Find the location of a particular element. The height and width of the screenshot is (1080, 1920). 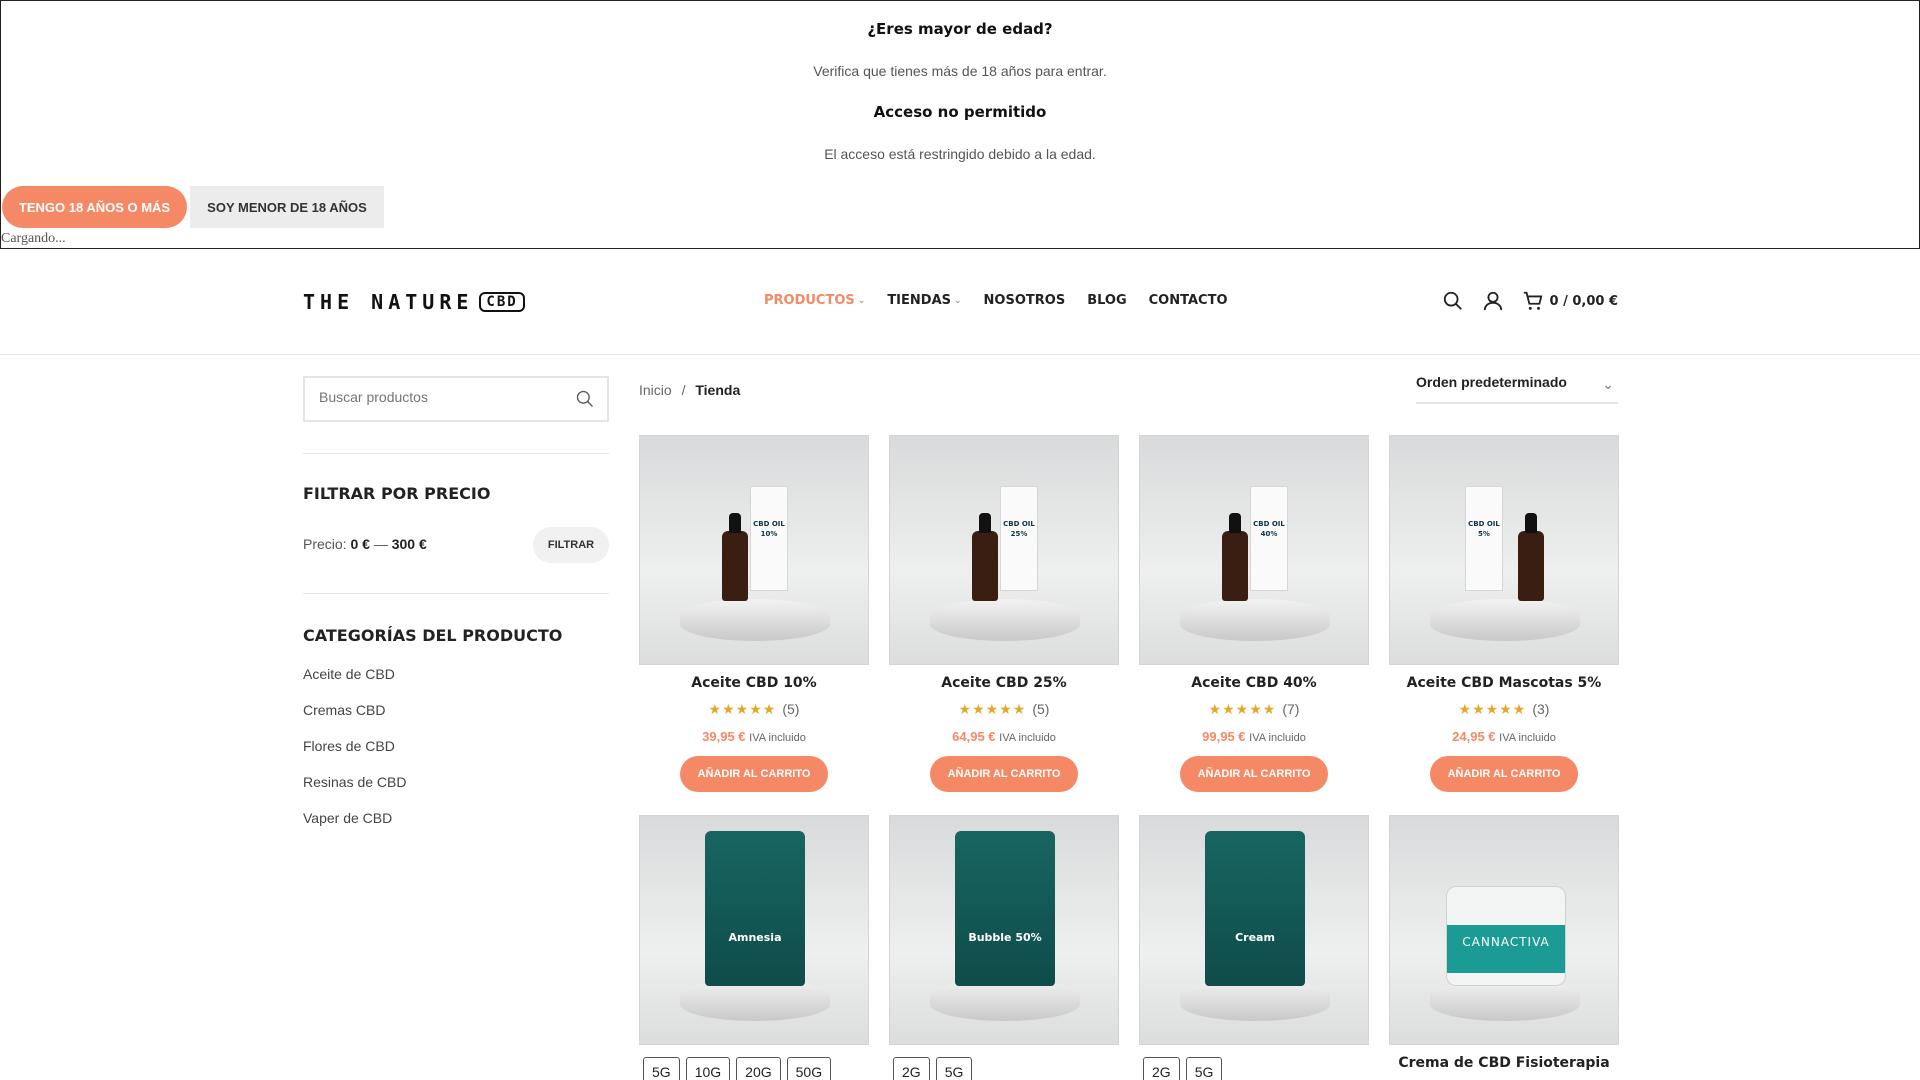

price-amount: 64,95 € is located at coordinates (974, 736).